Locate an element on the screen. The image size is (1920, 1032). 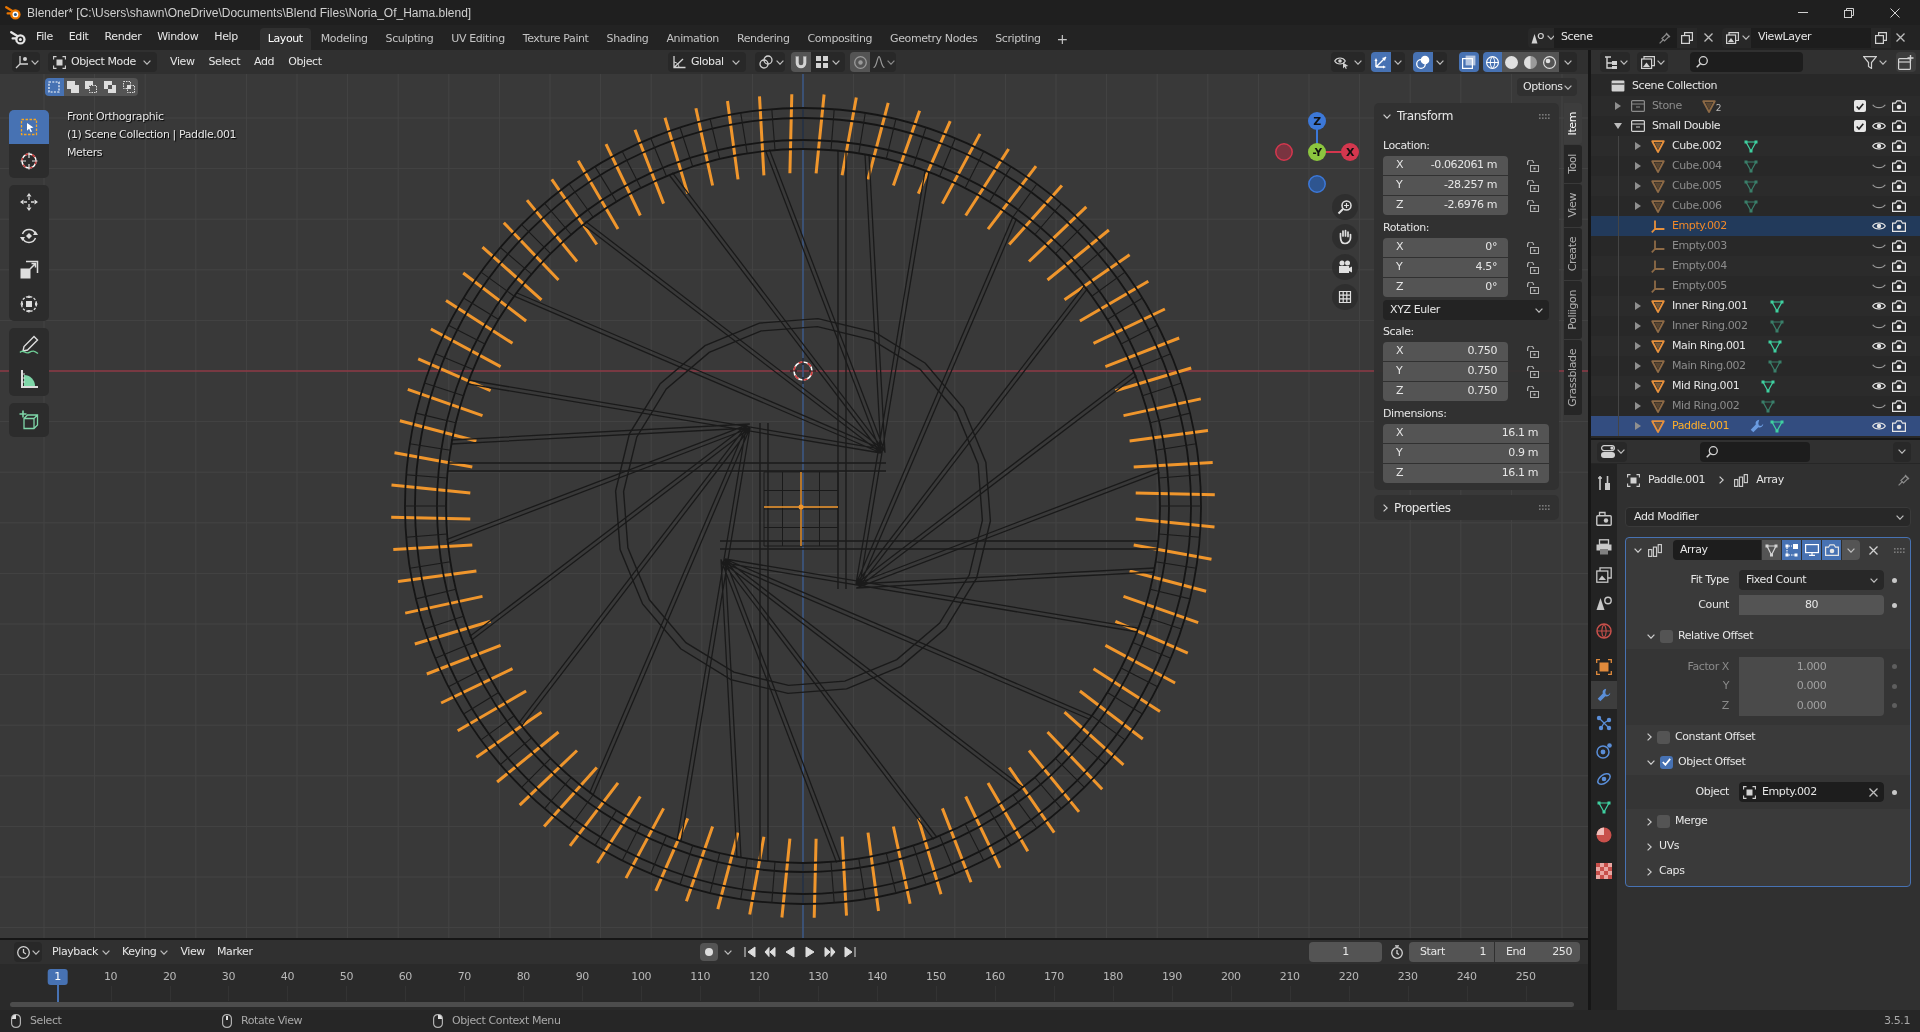
modifier-toggle is located at coordinates (1791, 550).